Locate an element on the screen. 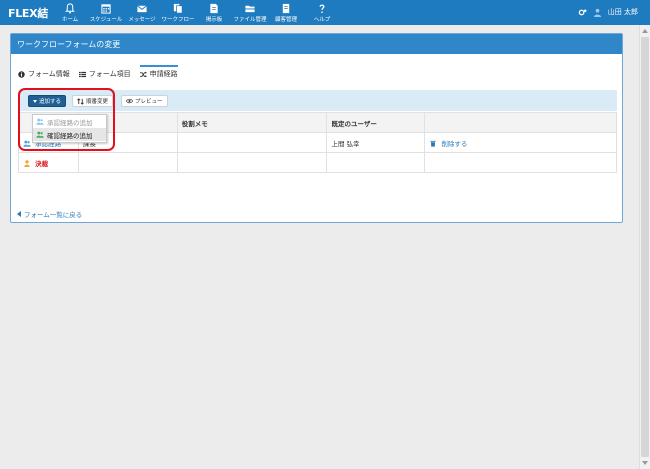  column-header is located at coordinates (520, 122).